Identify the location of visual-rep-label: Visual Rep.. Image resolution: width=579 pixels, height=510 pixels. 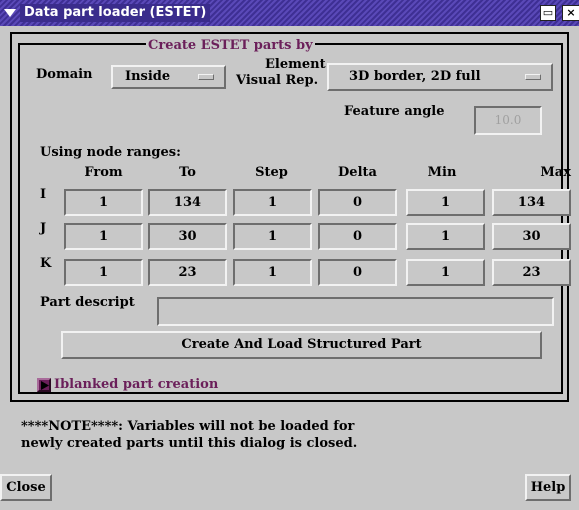
(277, 80).